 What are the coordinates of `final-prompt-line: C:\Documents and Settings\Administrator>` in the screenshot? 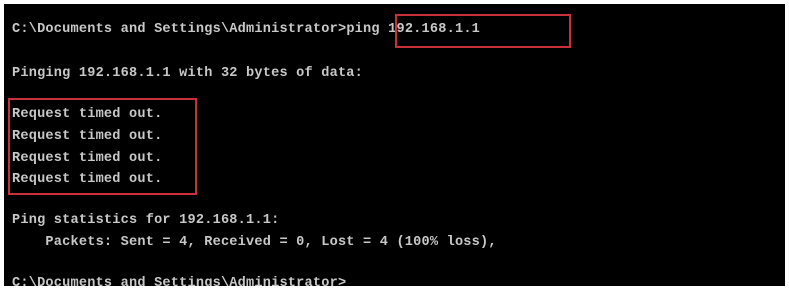 It's located at (183, 281).